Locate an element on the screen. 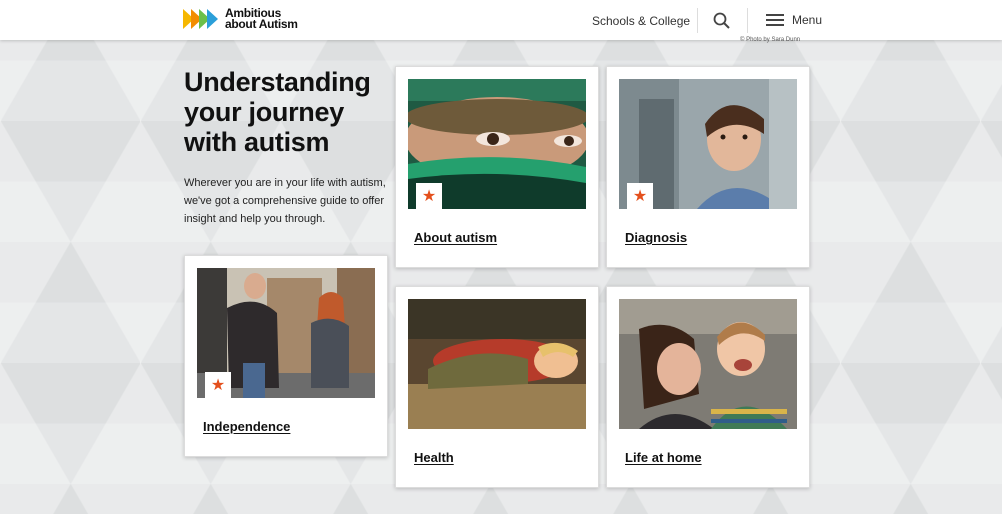  logo-arrows-icon is located at coordinates (200, 19).